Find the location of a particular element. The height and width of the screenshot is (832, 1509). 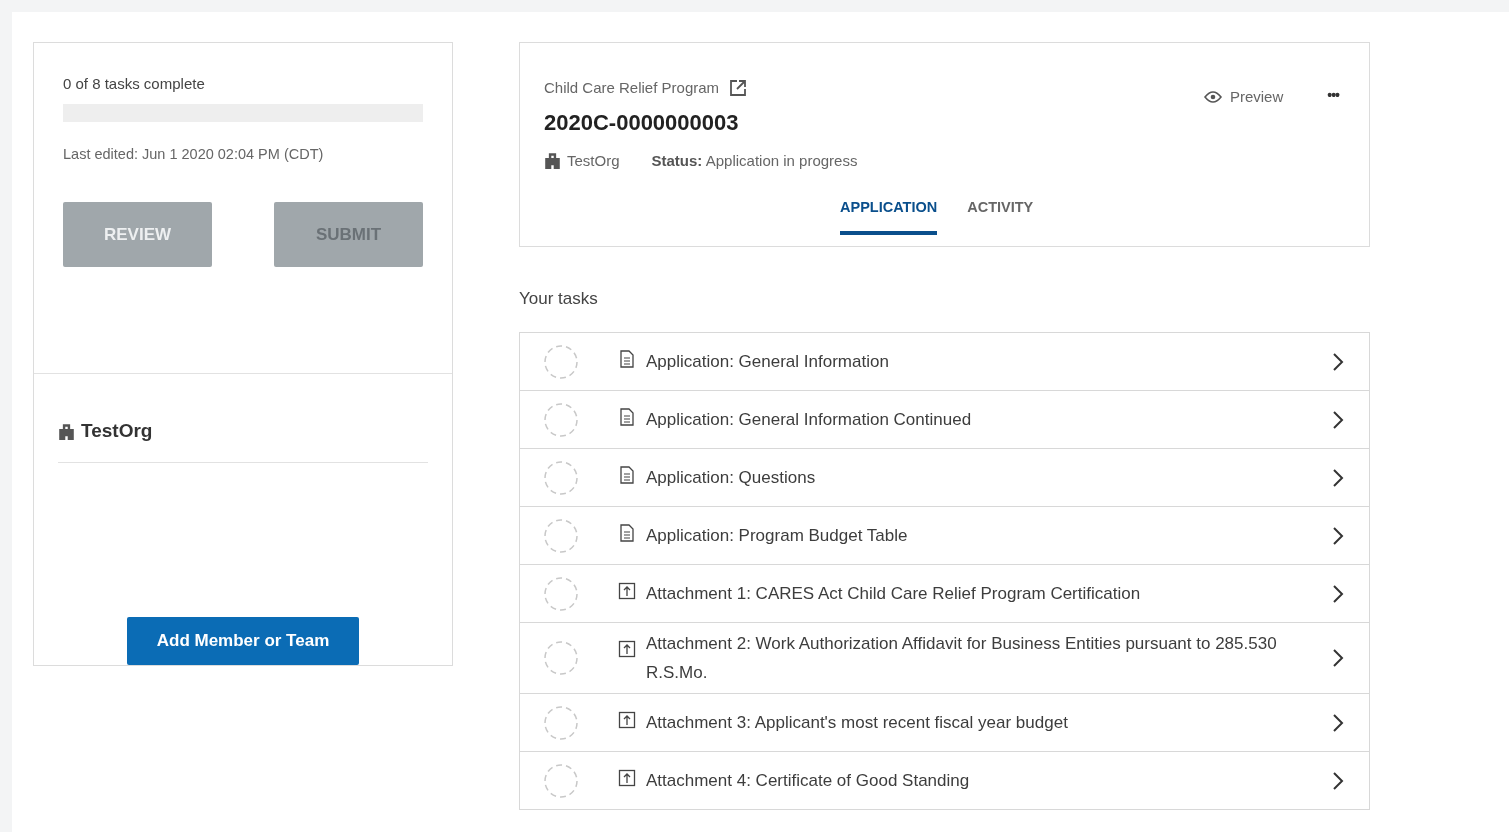

more-button: ••• is located at coordinates (1333, 94).